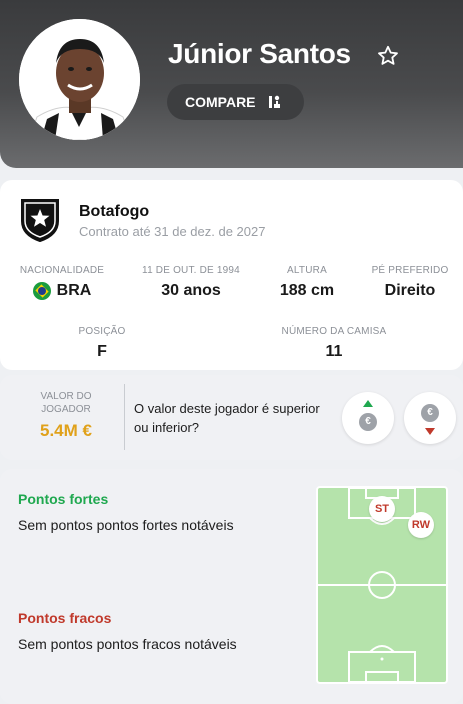  I want to click on arrow-down-icon, so click(430, 431).